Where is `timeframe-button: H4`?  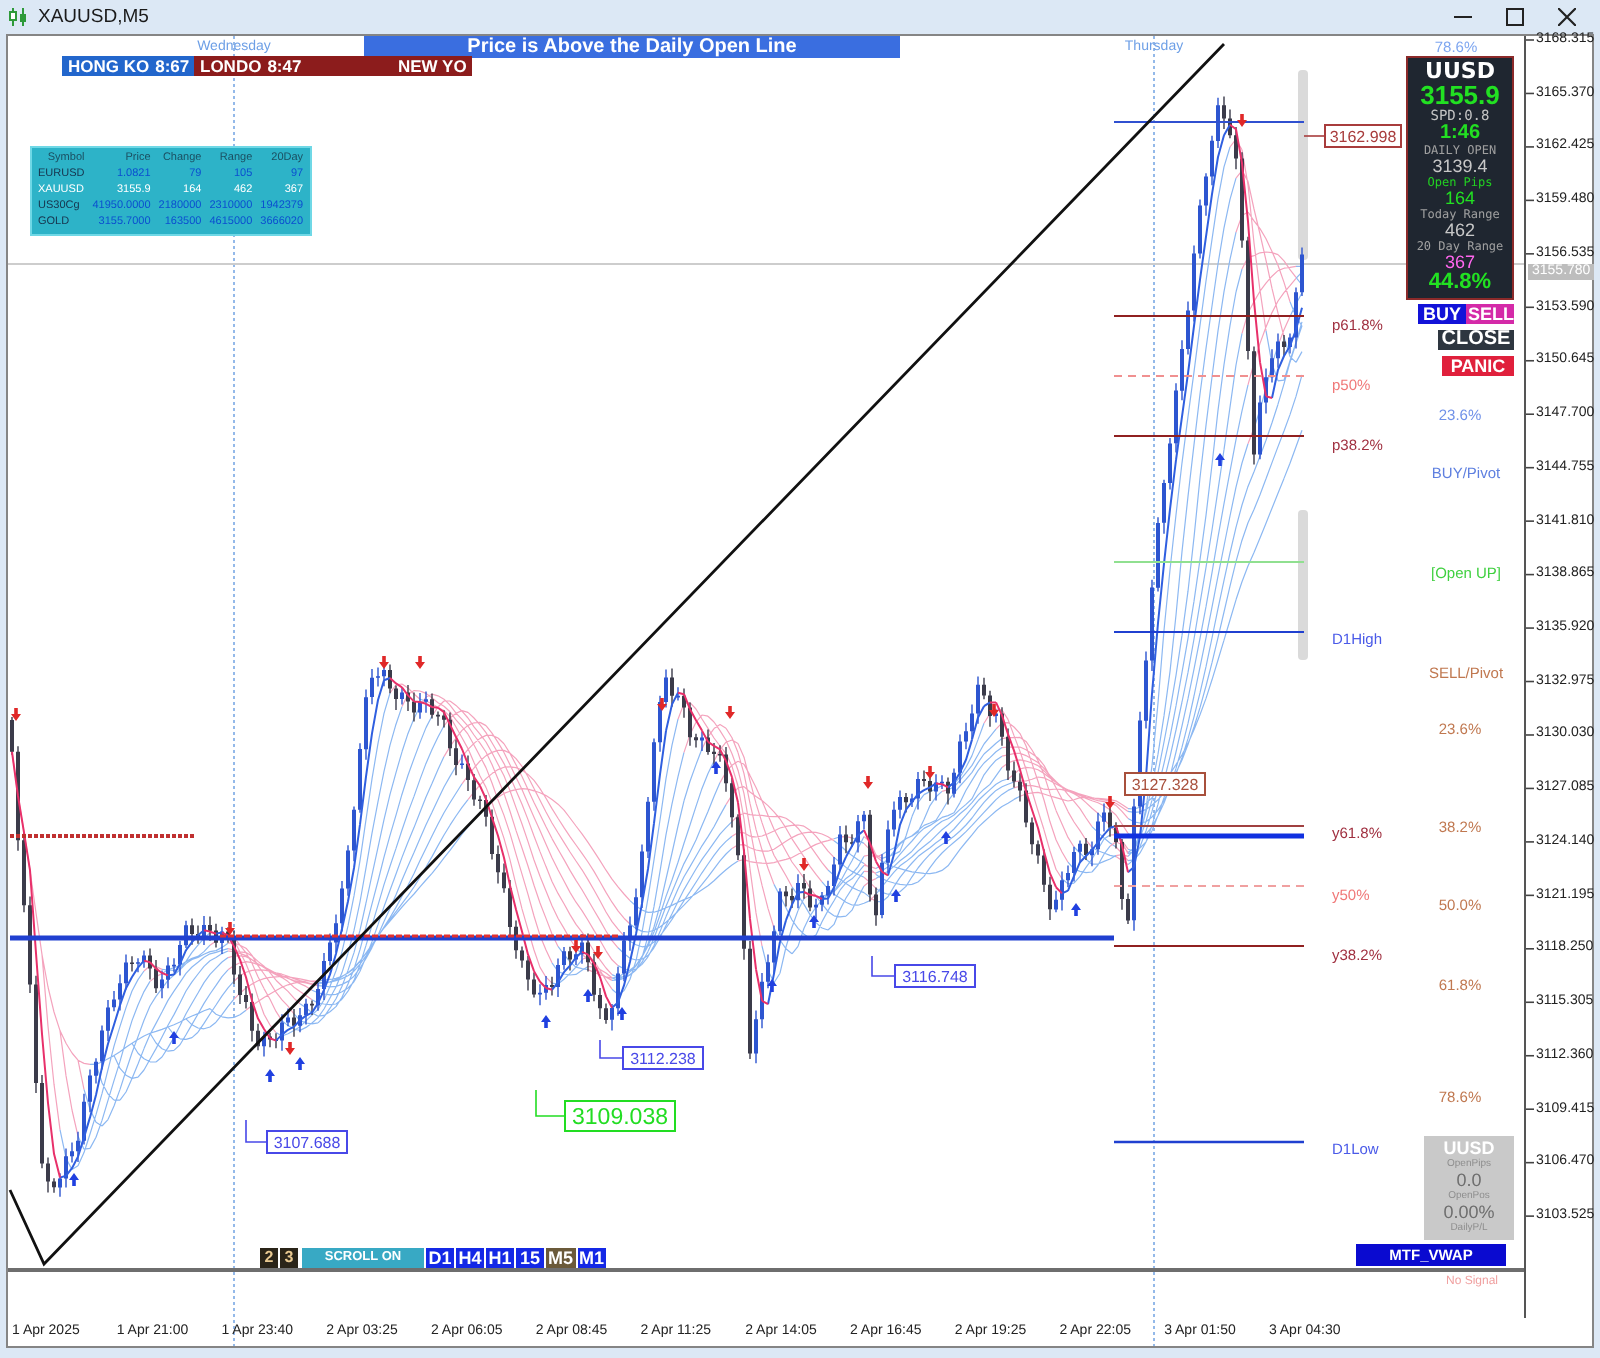 timeframe-button: H4 is located at coordinates (470, 1258).